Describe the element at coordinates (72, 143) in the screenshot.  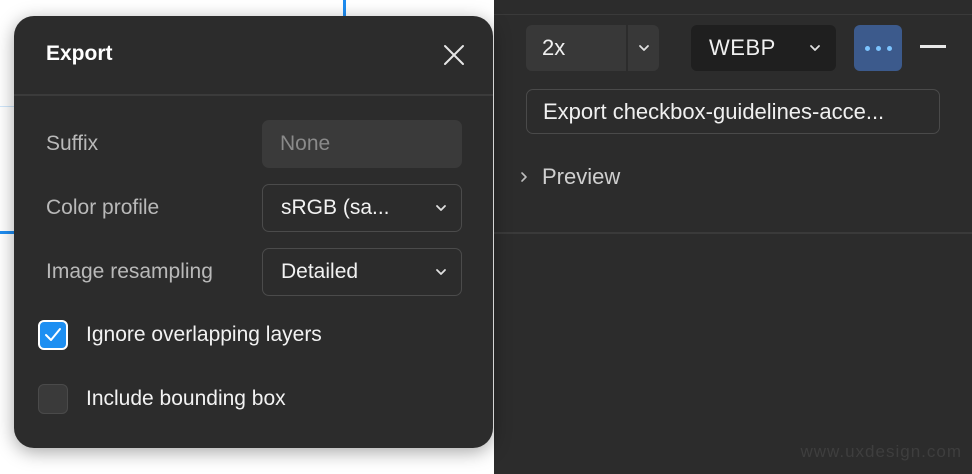
I see `suffix-label: Suffix` at that location.